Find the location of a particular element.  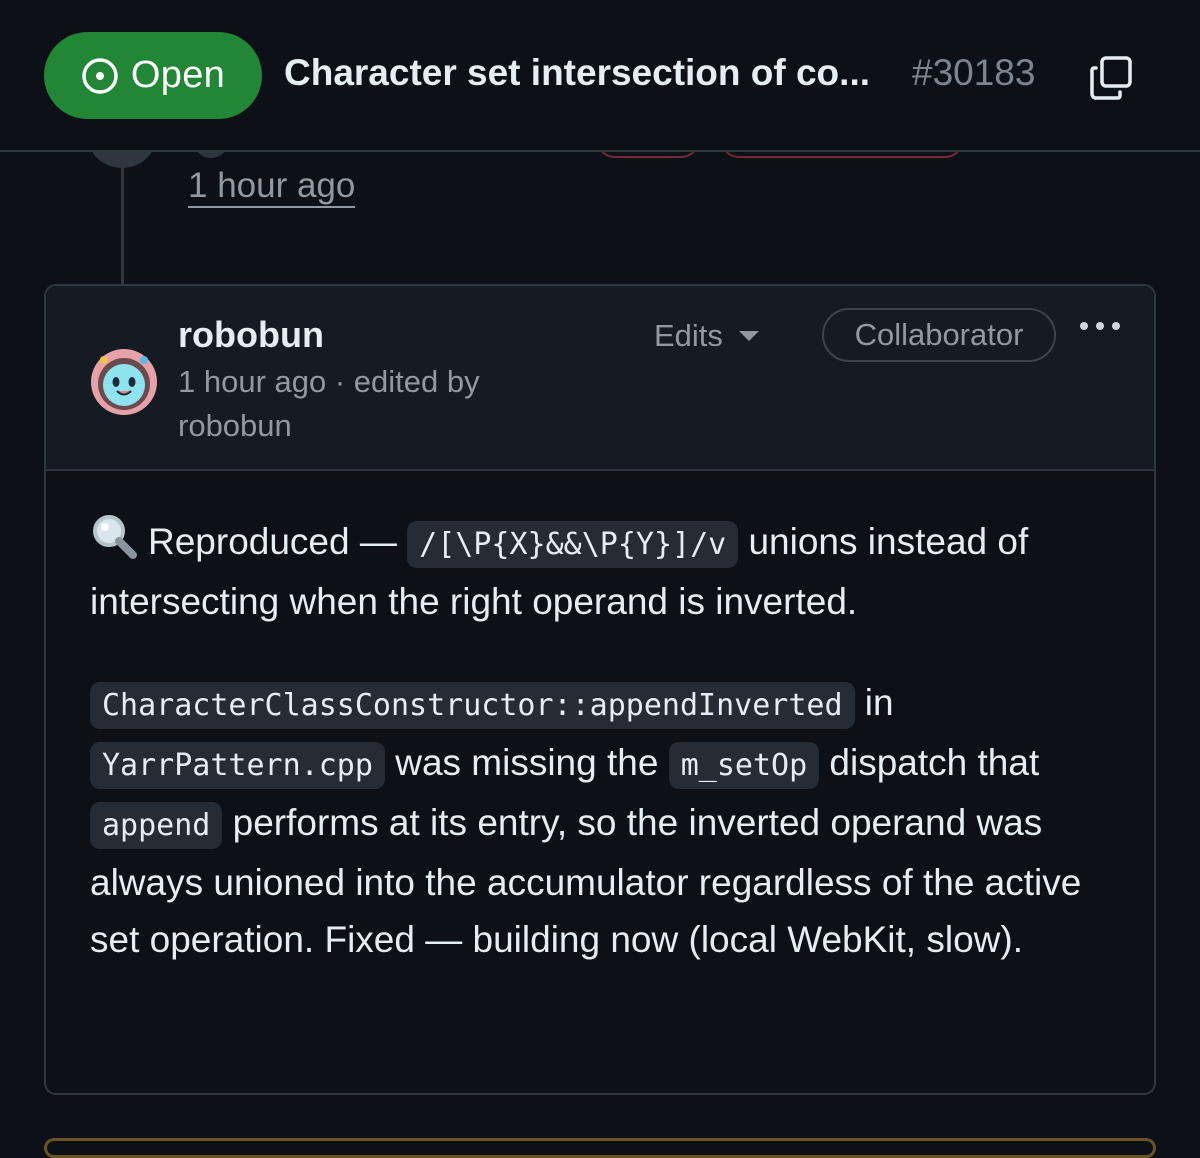

text-segment: Reproduced — is located at coordinates (278, 541).